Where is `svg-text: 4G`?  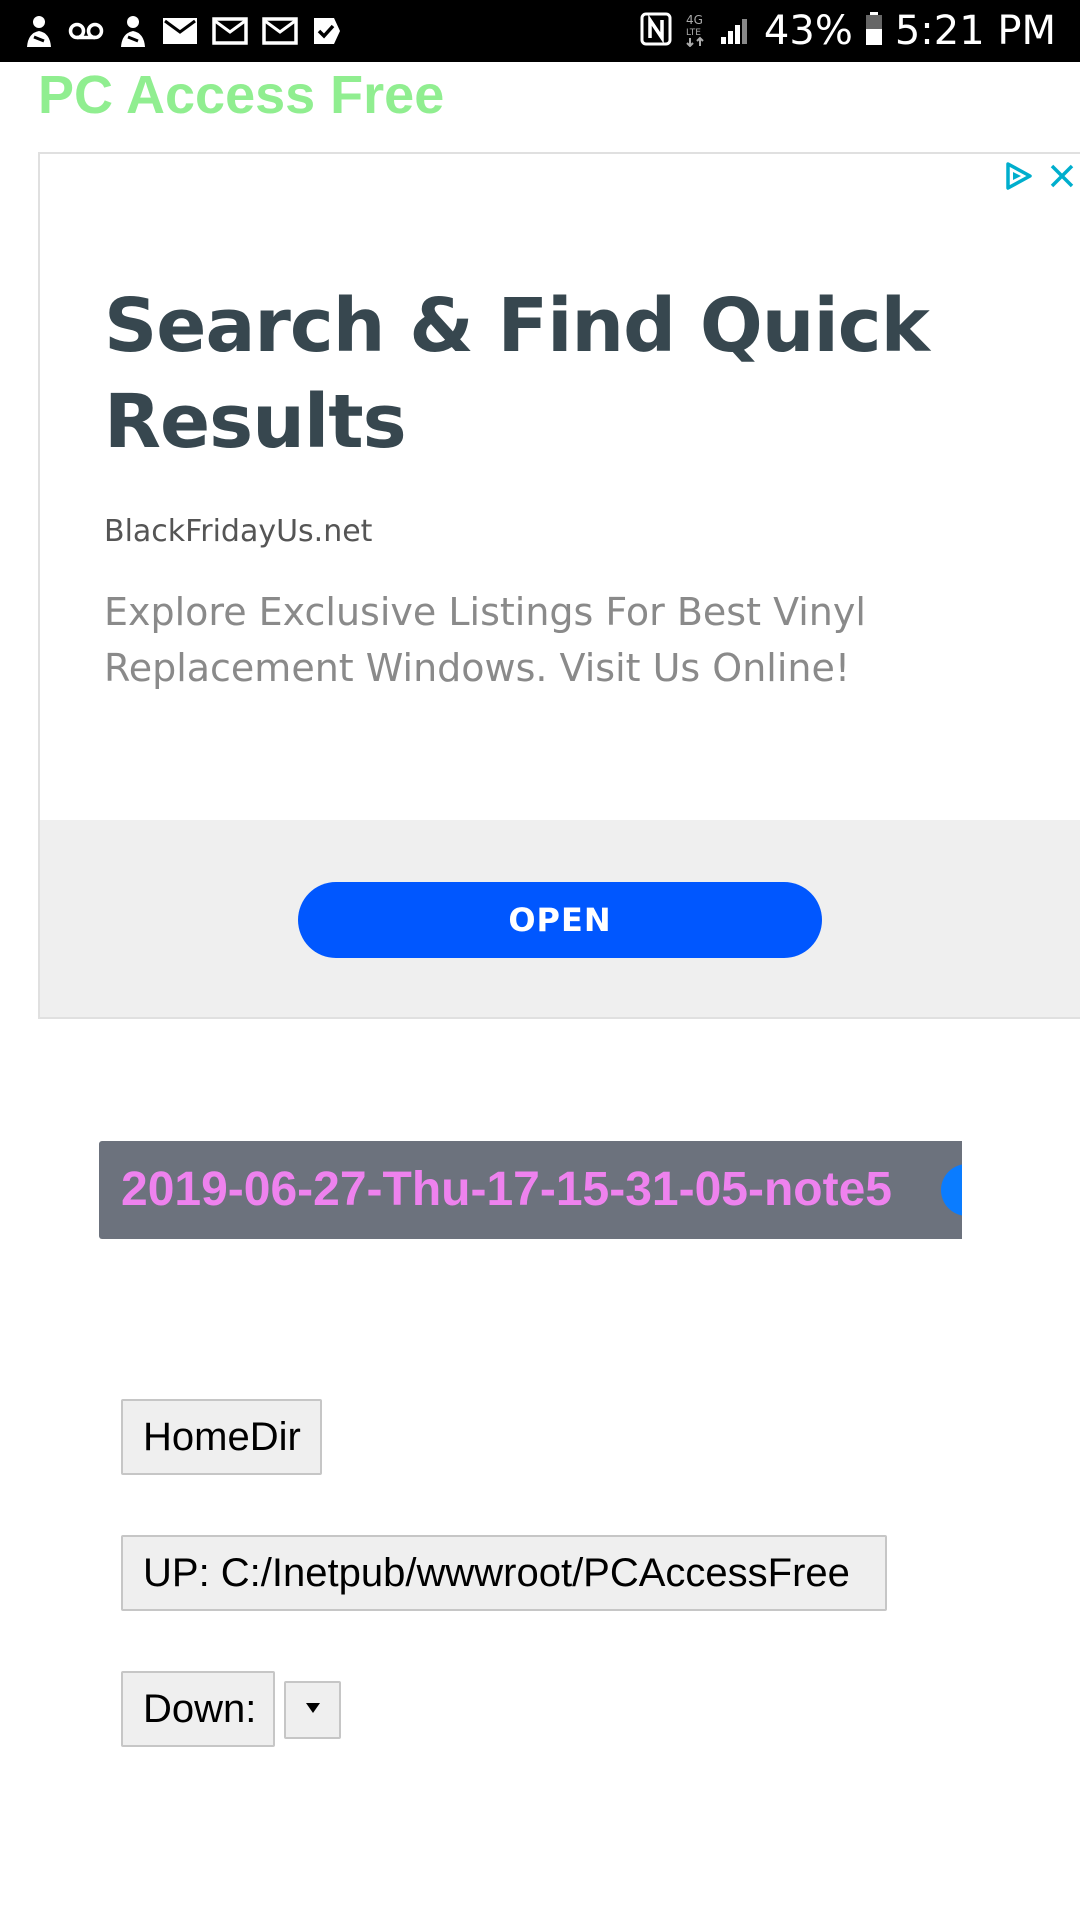
svg-text: 4G is located at coordinates (694, 20).